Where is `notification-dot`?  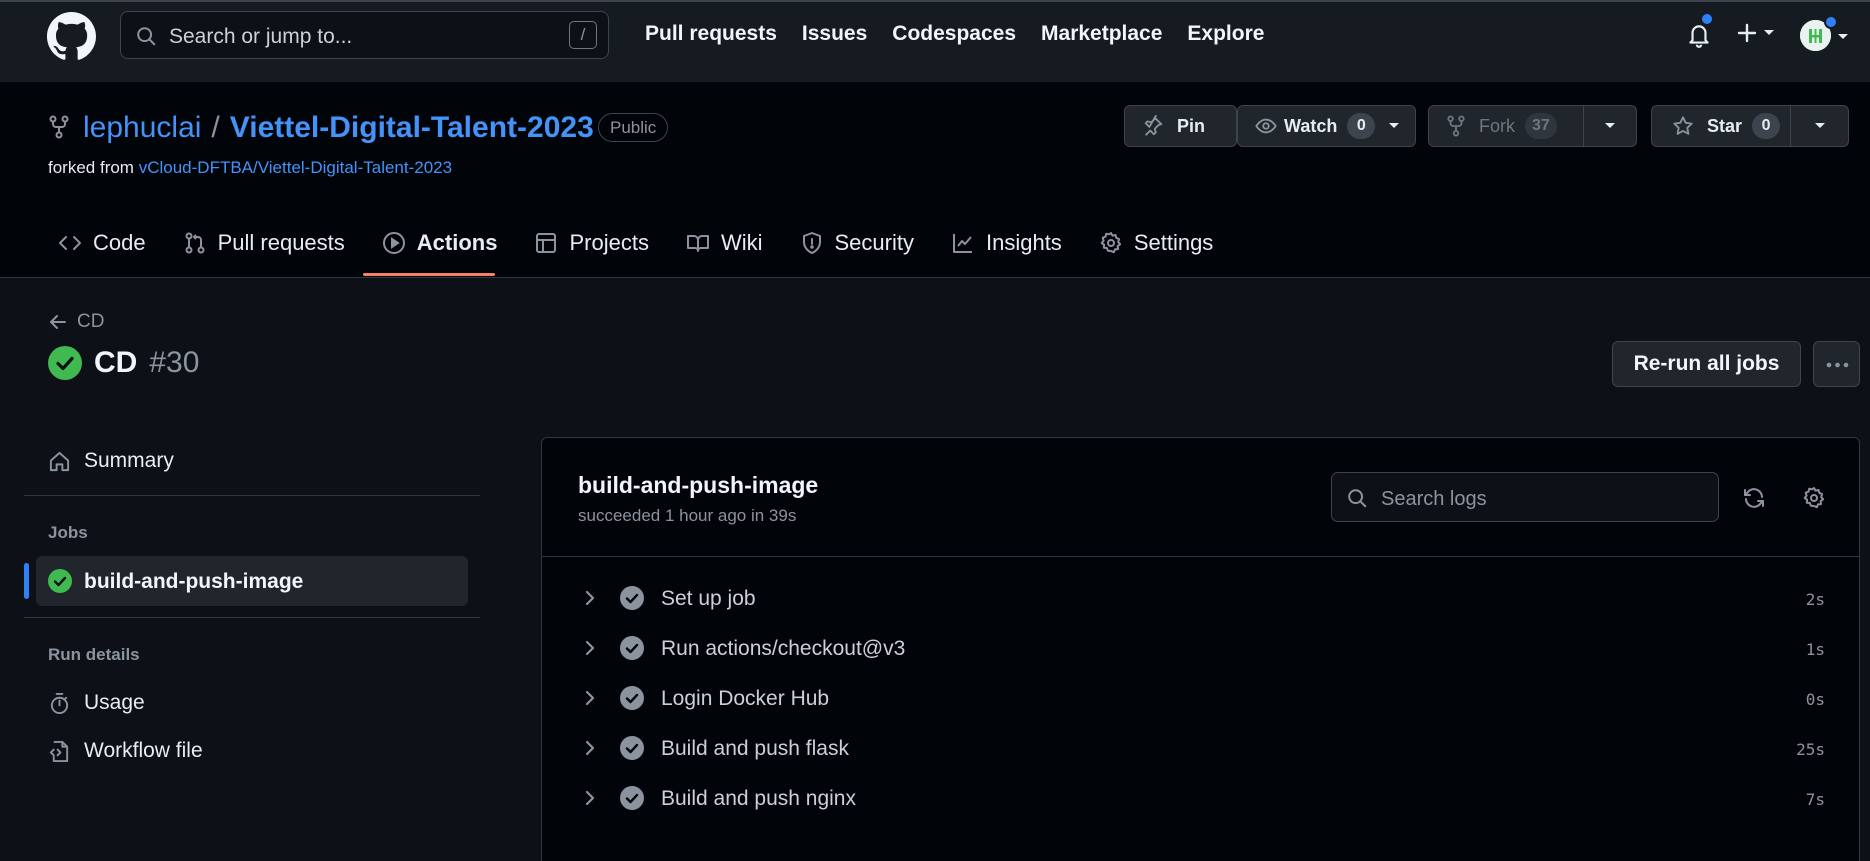 notification-dot is located at coordinates (1707, 19).